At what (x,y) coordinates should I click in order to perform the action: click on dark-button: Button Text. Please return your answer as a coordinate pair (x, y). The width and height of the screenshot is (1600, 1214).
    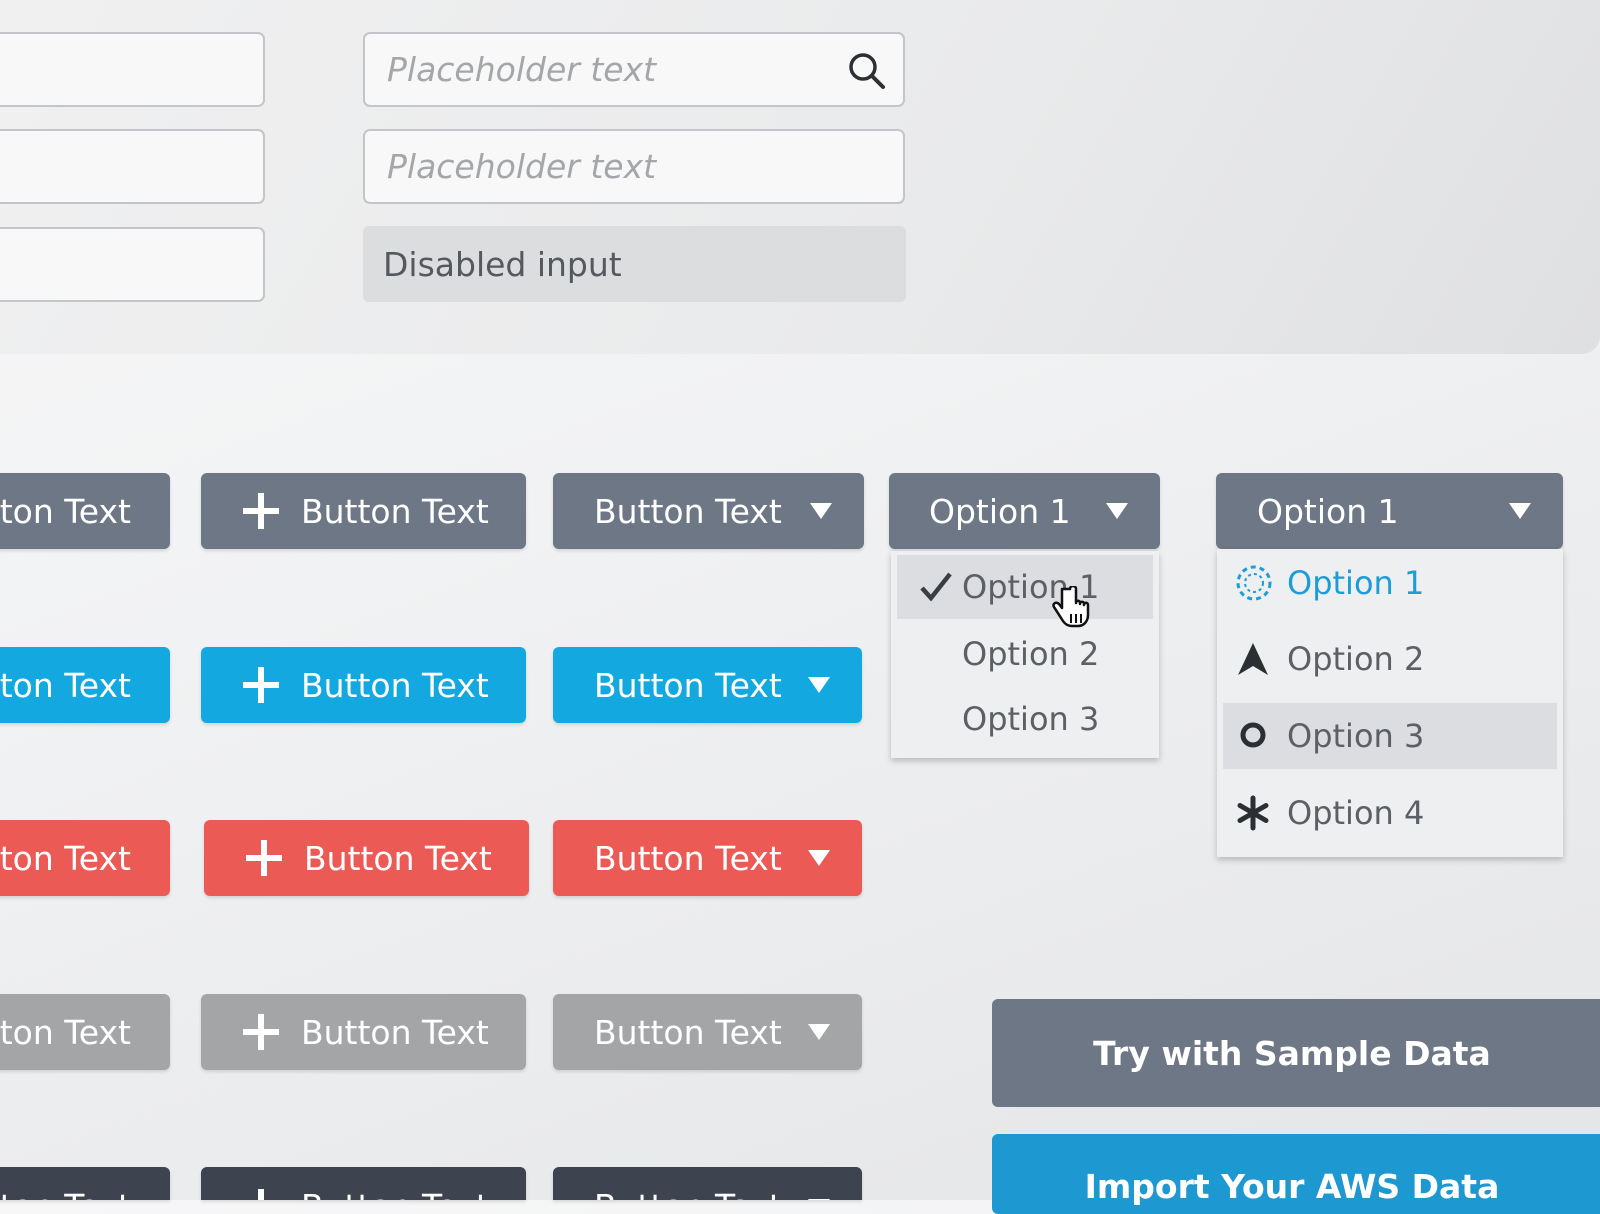
    Looking at the image, I should click on (85, 1183).